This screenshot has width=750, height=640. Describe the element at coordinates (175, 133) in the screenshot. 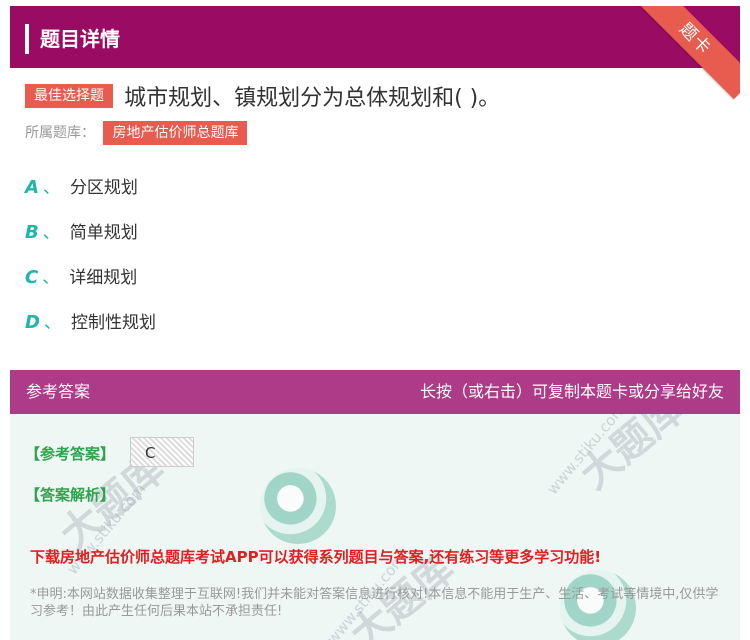

I see `bank-tag: 房地产估价师总题库` at that location.